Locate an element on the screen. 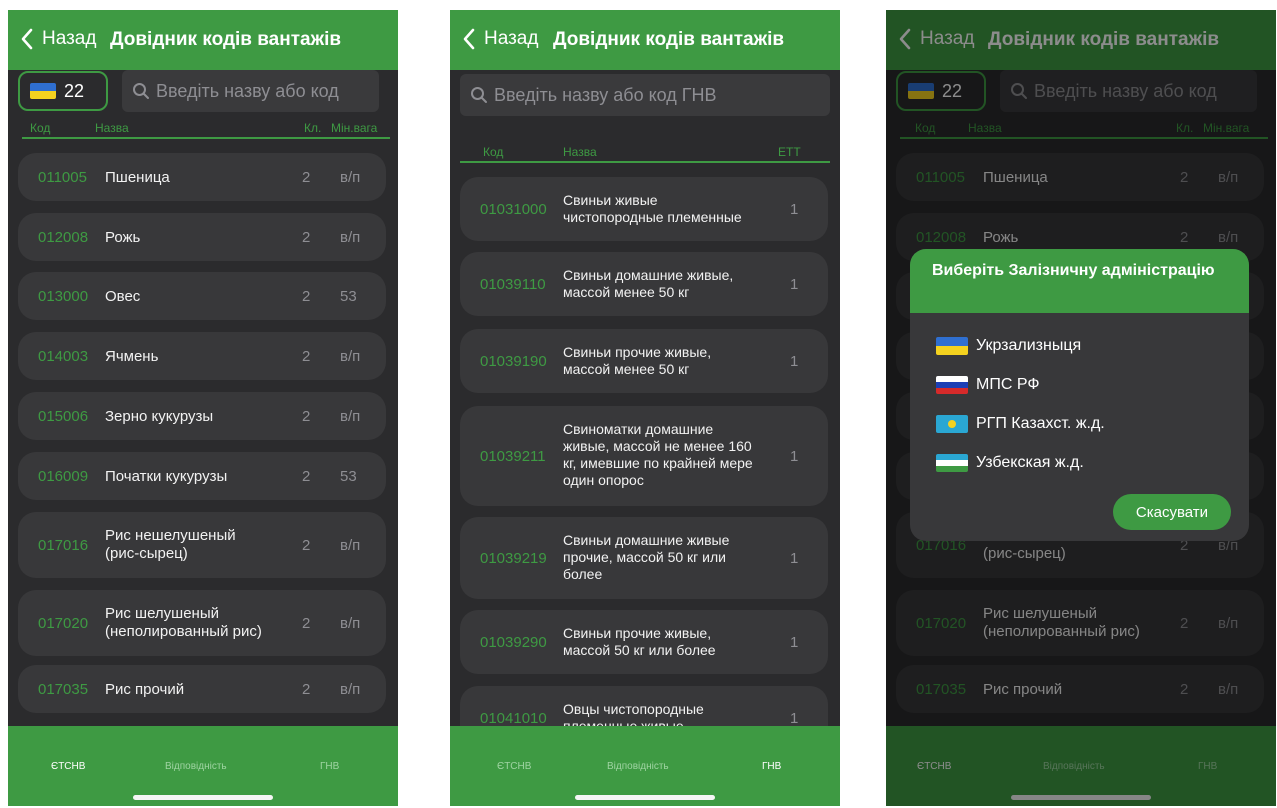 The height and width of the screenshot is (808, 1277). option-ukrzaliznytsia: Укрзализныця is located at coordinates (1008, 346).